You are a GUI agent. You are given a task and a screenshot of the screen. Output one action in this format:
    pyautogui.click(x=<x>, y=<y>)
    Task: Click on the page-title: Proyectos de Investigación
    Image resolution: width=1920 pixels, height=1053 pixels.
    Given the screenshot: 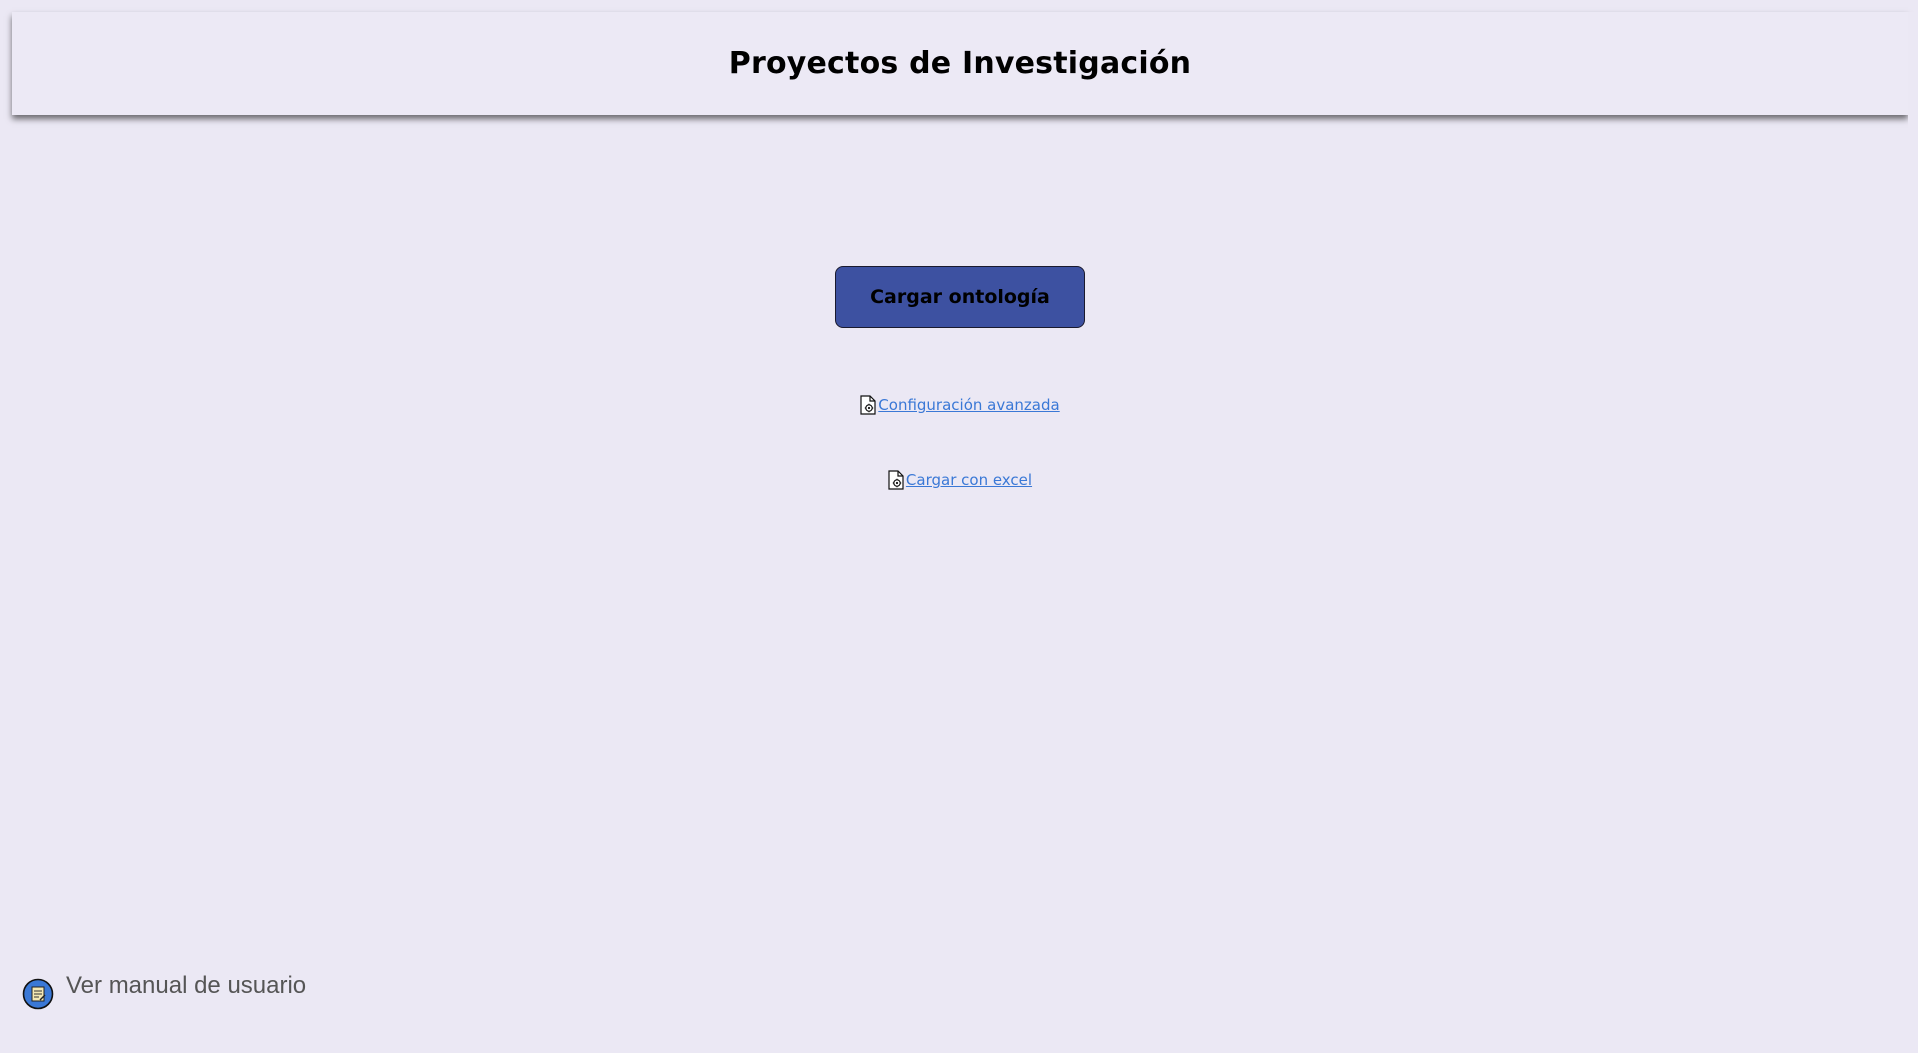 What is the action you would take?
    pyautogui.click(x=960, y=63)
    